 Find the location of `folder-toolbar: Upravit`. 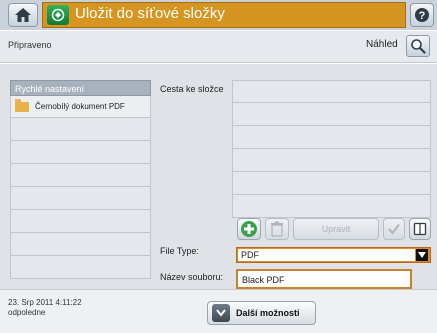

folder-toolbar: Upravit is located at coordinates (334, 230).